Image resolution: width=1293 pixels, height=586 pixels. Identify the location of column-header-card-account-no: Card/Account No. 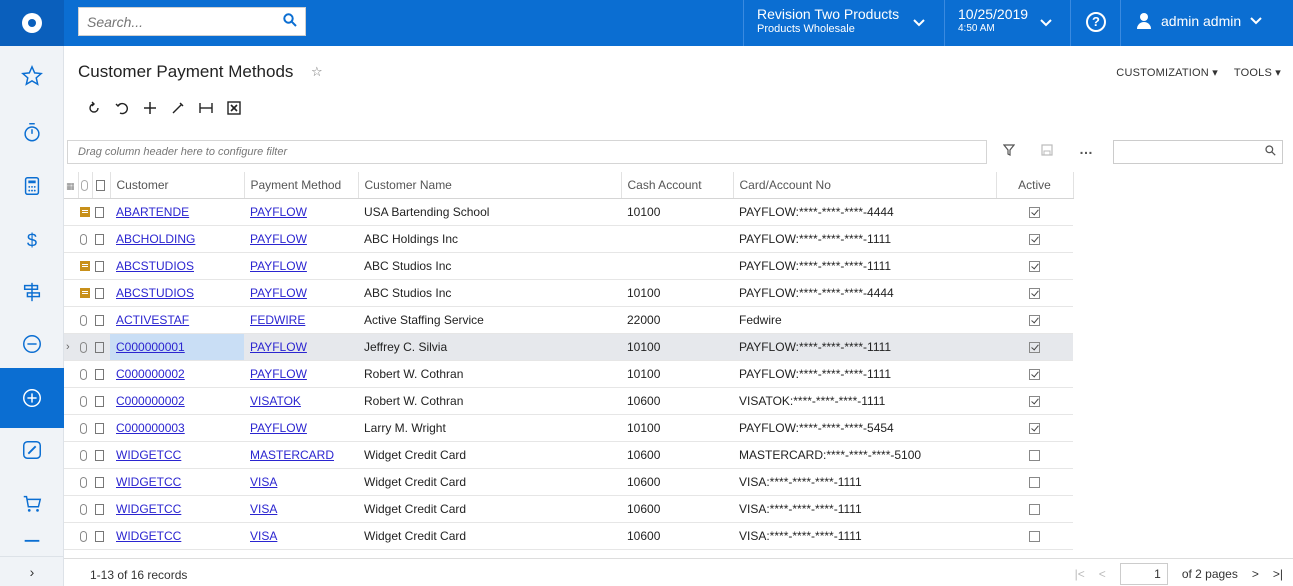
(865, 185).